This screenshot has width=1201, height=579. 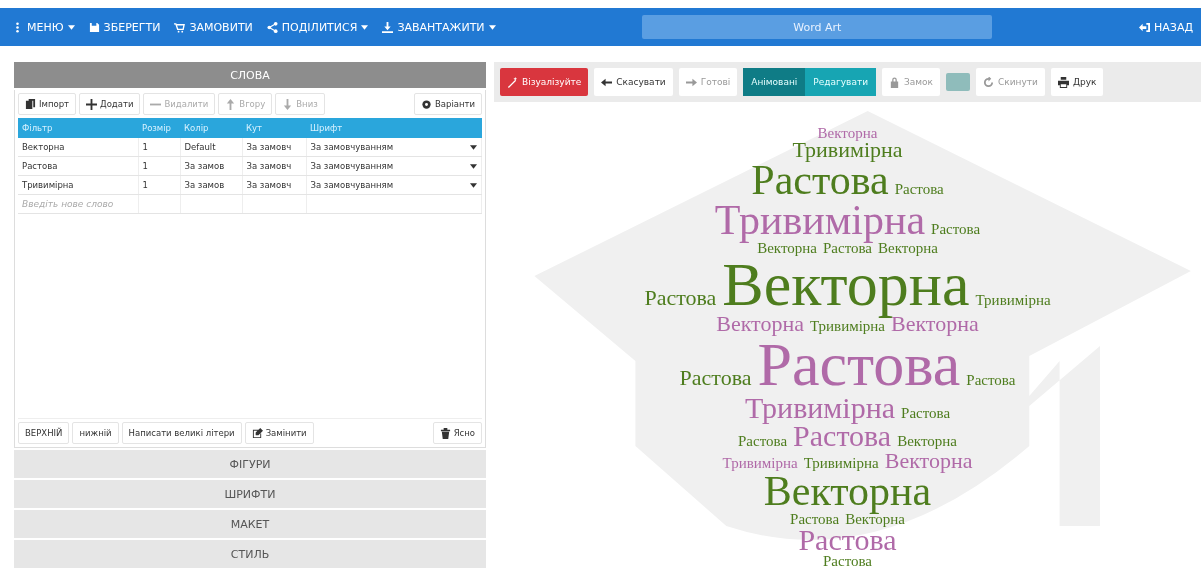 What do you see at coordinates (78, 185) in the screenshot?
I see `table-cell: Тривимірна` at bounding box center [78, 185].